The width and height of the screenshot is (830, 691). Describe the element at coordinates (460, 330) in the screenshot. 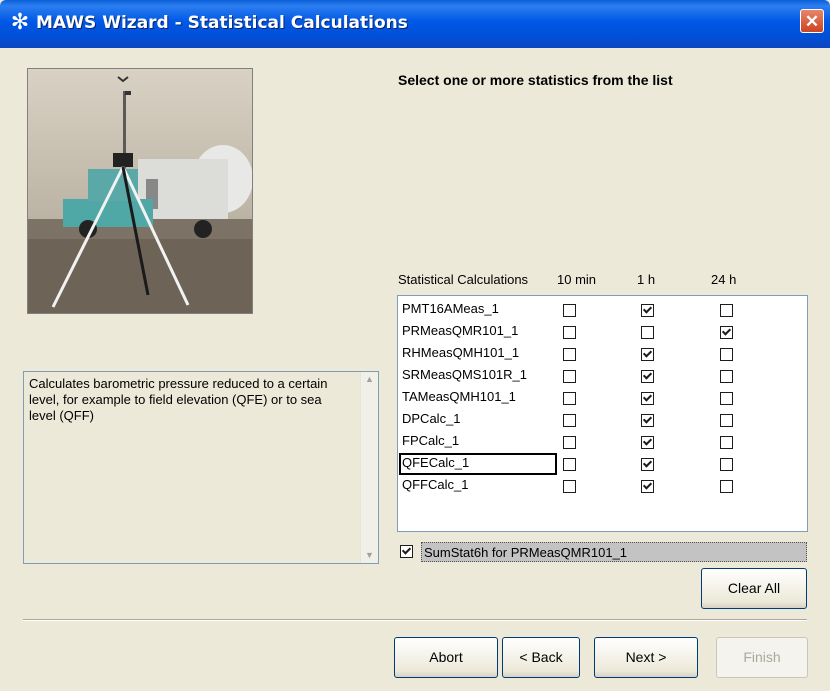

I see `list-item-label: PRMeasQMR101_1` at that location.